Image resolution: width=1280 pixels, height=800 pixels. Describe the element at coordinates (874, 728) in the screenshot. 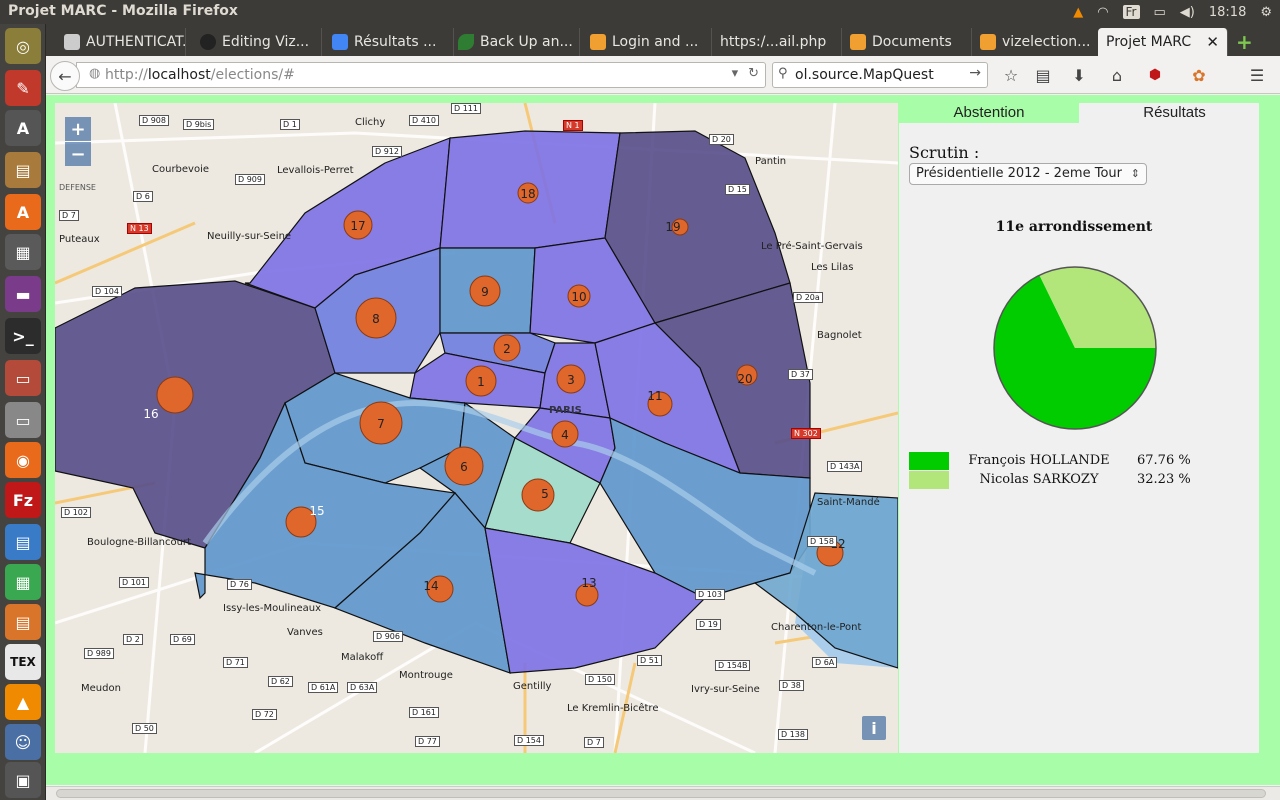

I see `attribution-info-button: i` at that location.